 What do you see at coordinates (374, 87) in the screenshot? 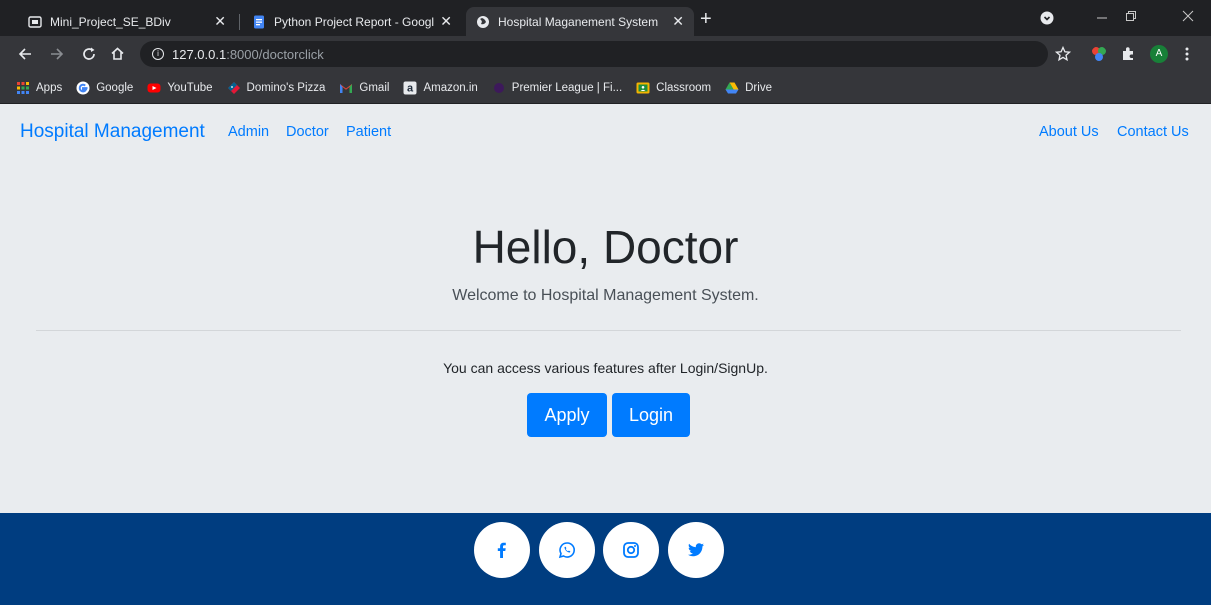
I see `bookmark-label: Gmail` at bounding box center [374, 87].